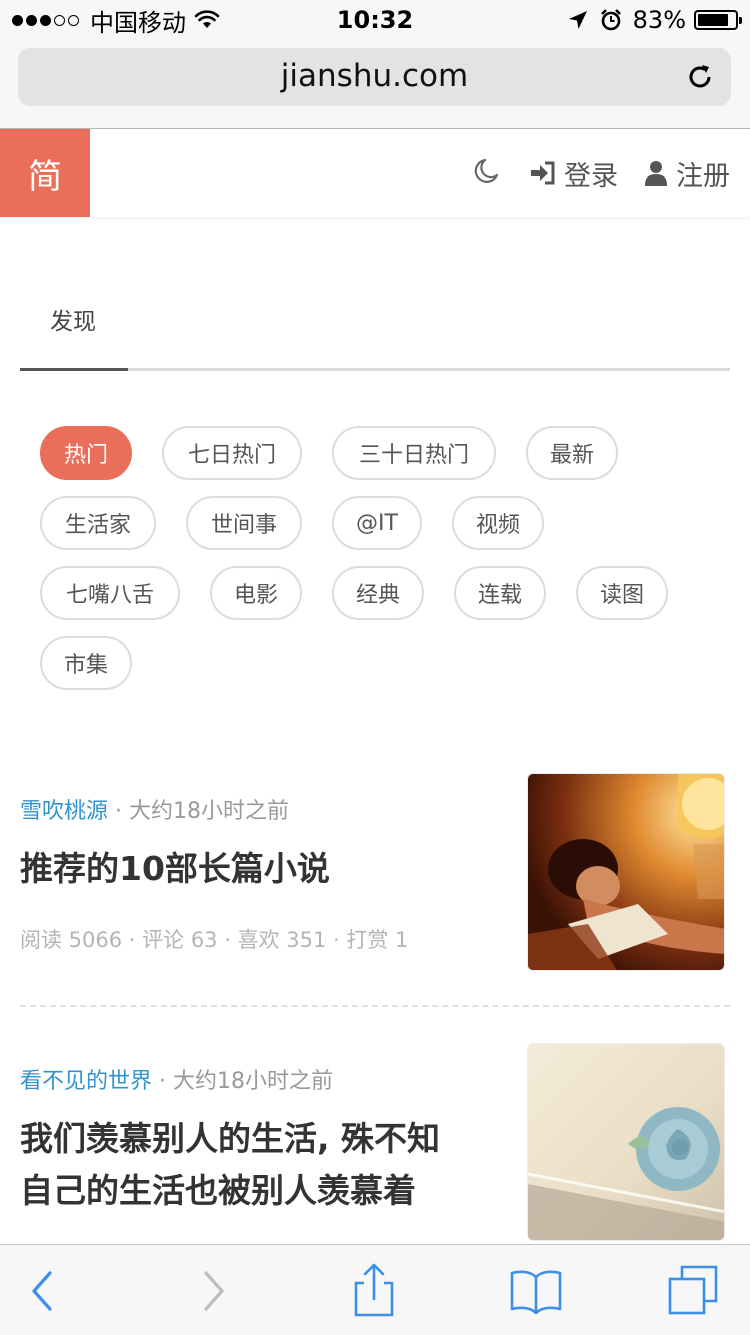 The image size is (750, 1335). I want to click on tag-classic: 经典, so click(378, 593).